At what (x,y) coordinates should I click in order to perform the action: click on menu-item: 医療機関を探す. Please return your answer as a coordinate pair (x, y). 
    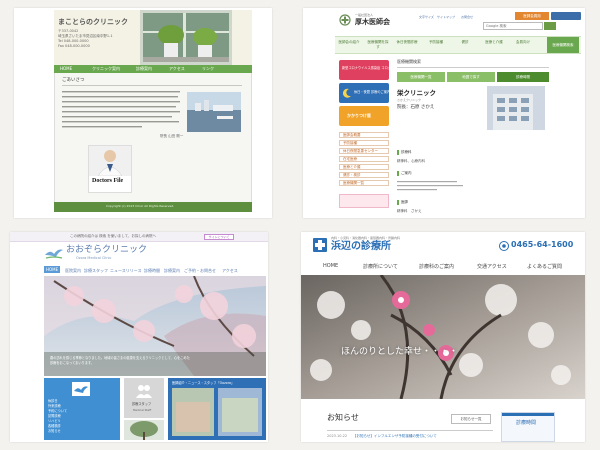
    Looking at the image, I should click on (378, 45).